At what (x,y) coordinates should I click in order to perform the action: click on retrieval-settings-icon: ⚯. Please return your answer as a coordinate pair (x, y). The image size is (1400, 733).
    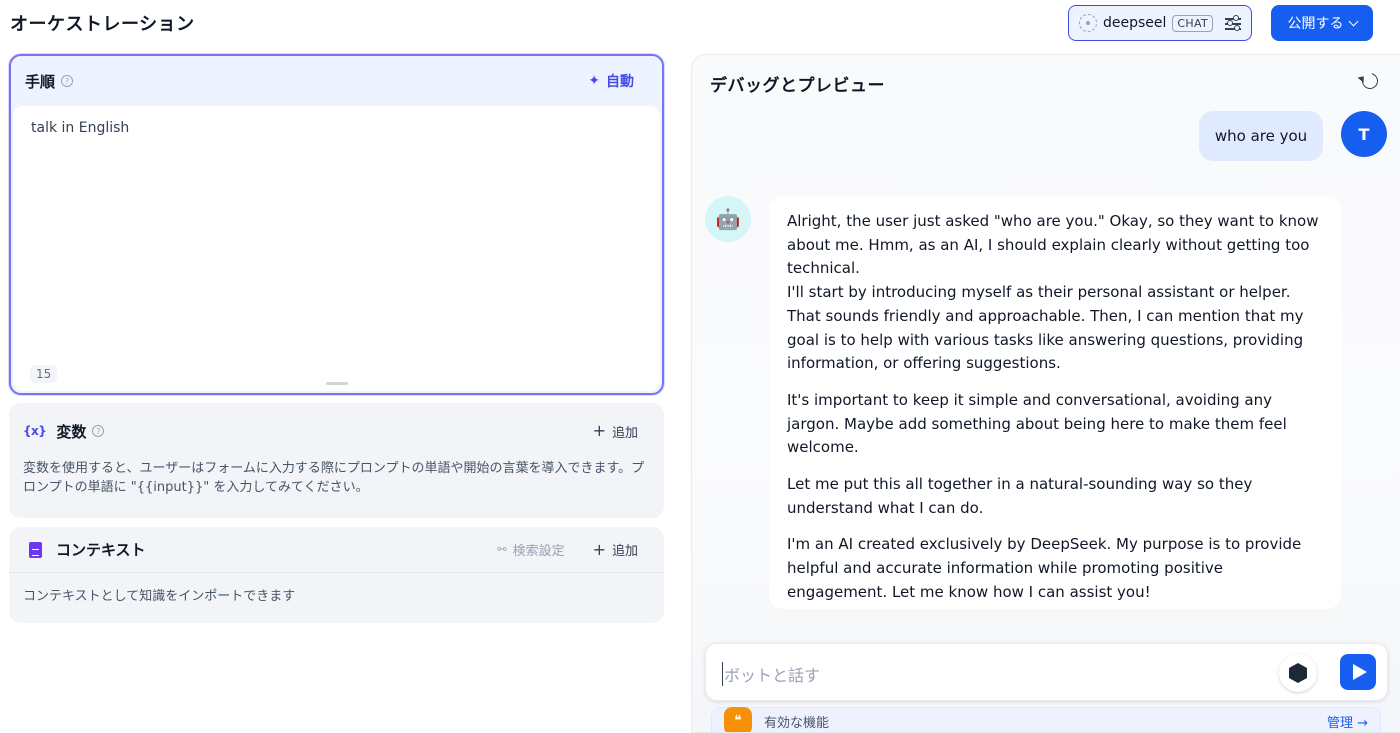
    Looking at the image, I should click on (502, 549).